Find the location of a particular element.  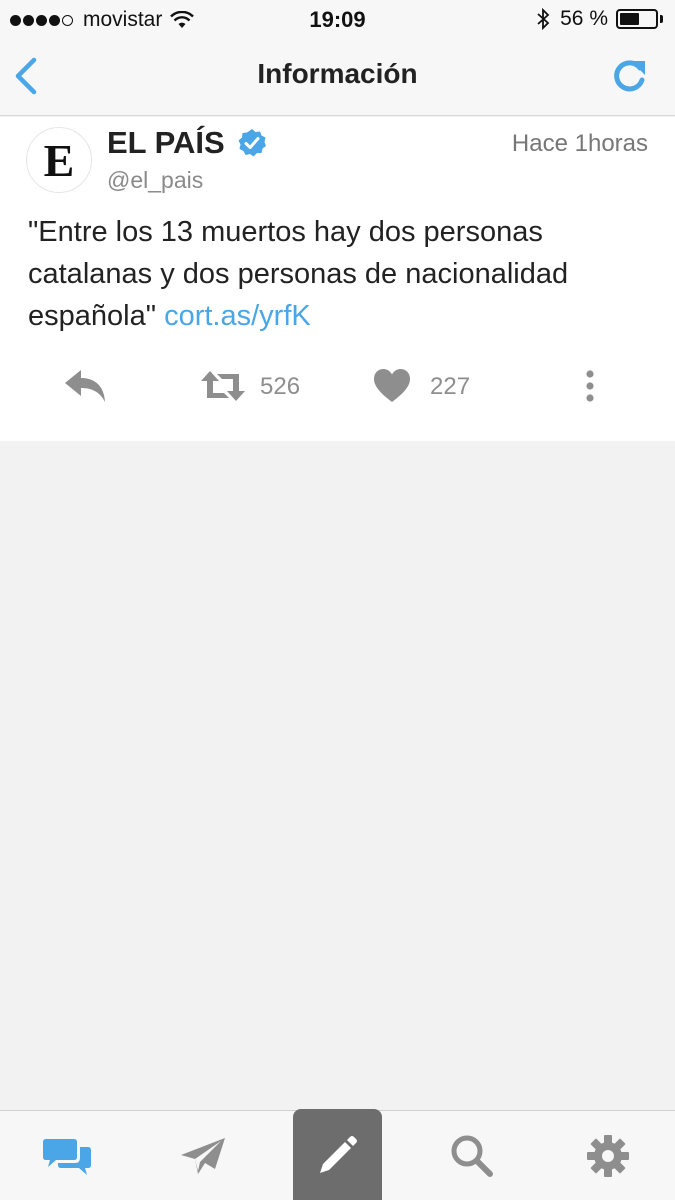

gear-icon is located at coordinates (608, 1156).